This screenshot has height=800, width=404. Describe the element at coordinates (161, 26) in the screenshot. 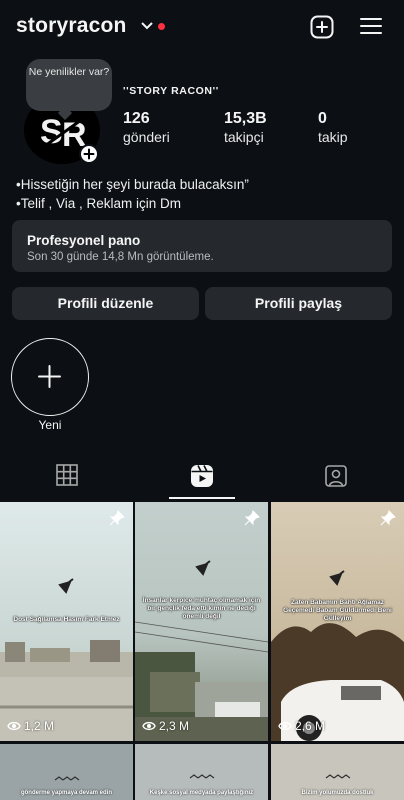

I see `notification-dot` at that location.